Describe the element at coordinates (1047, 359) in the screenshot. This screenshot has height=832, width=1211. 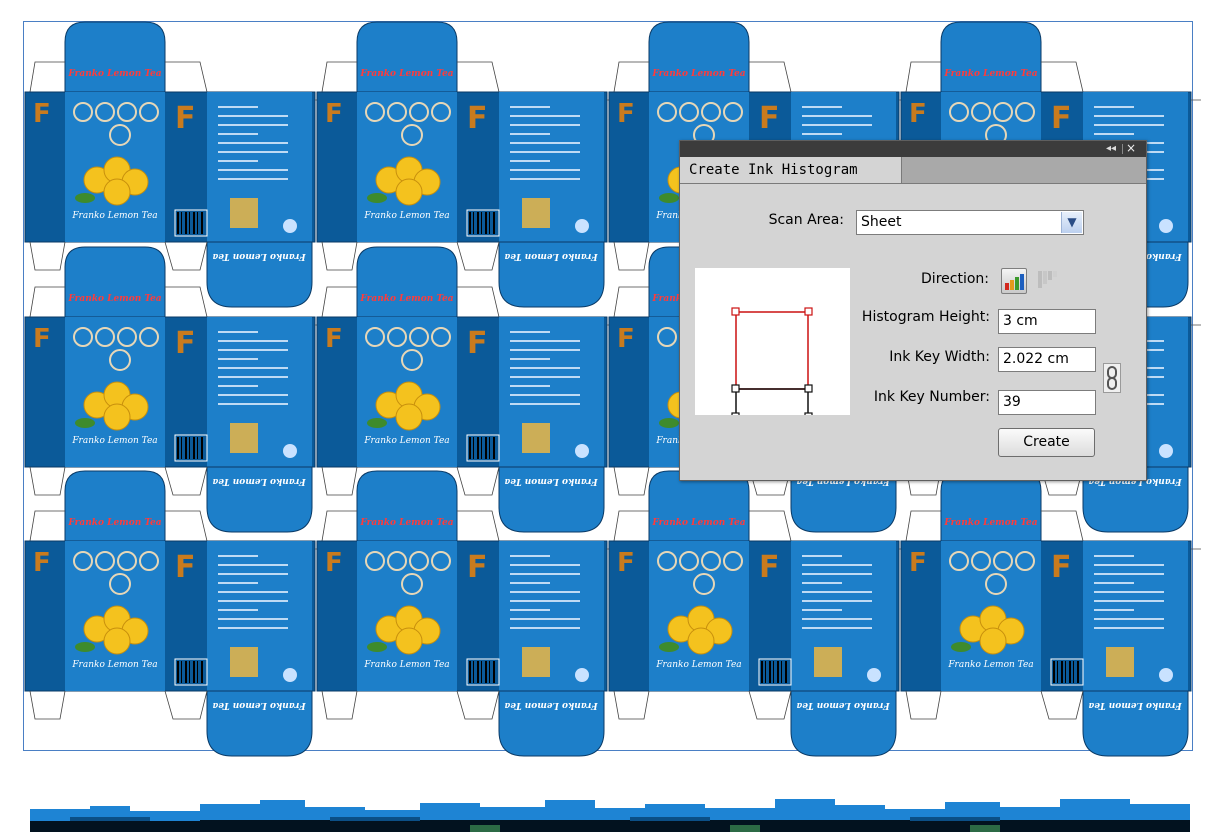
I see `ink-key-width-input: 2.022 cm` at that location.